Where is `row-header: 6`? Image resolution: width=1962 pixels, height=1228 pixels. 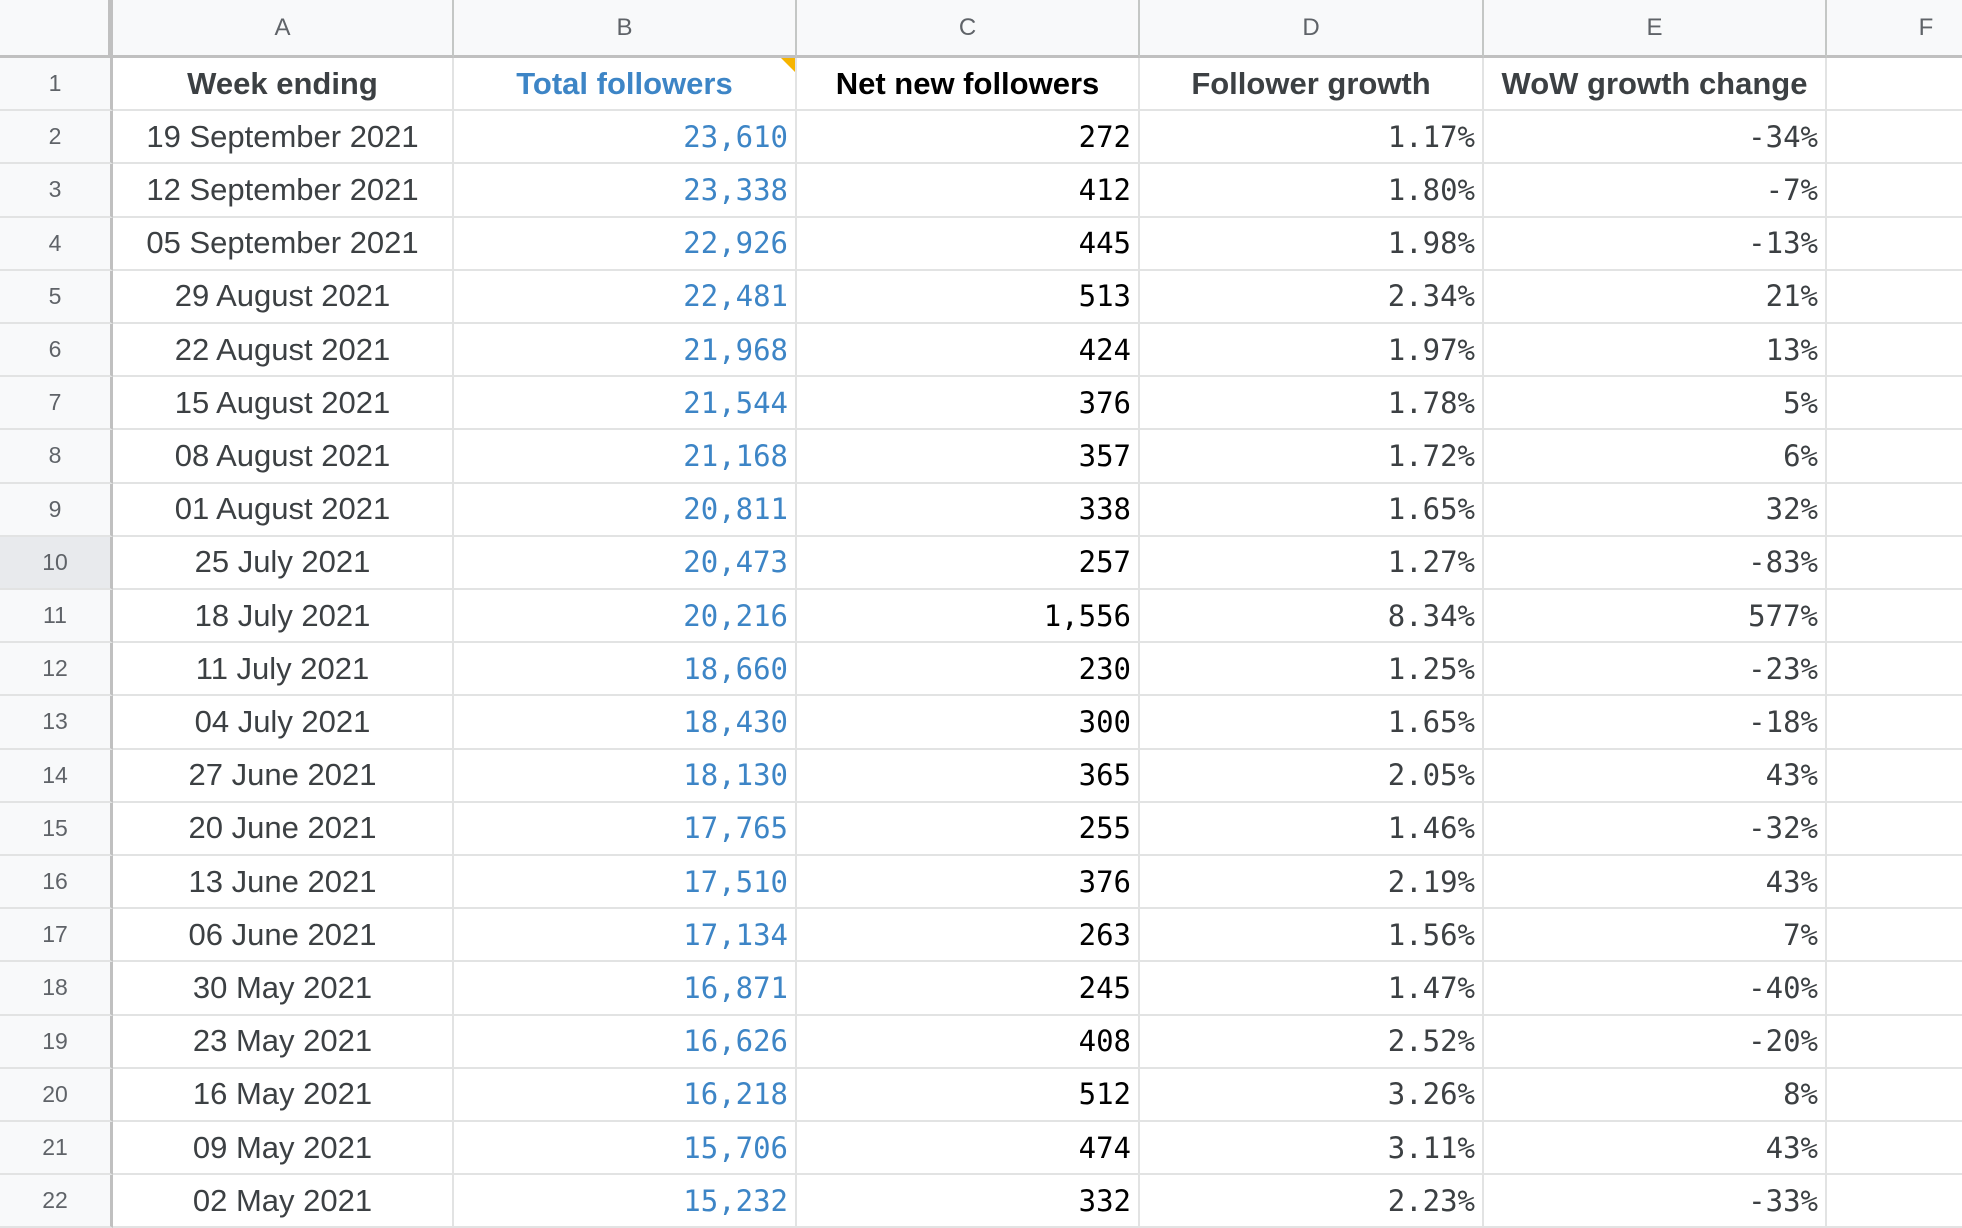
row-header: 6 is located at coordinates (56, 351).